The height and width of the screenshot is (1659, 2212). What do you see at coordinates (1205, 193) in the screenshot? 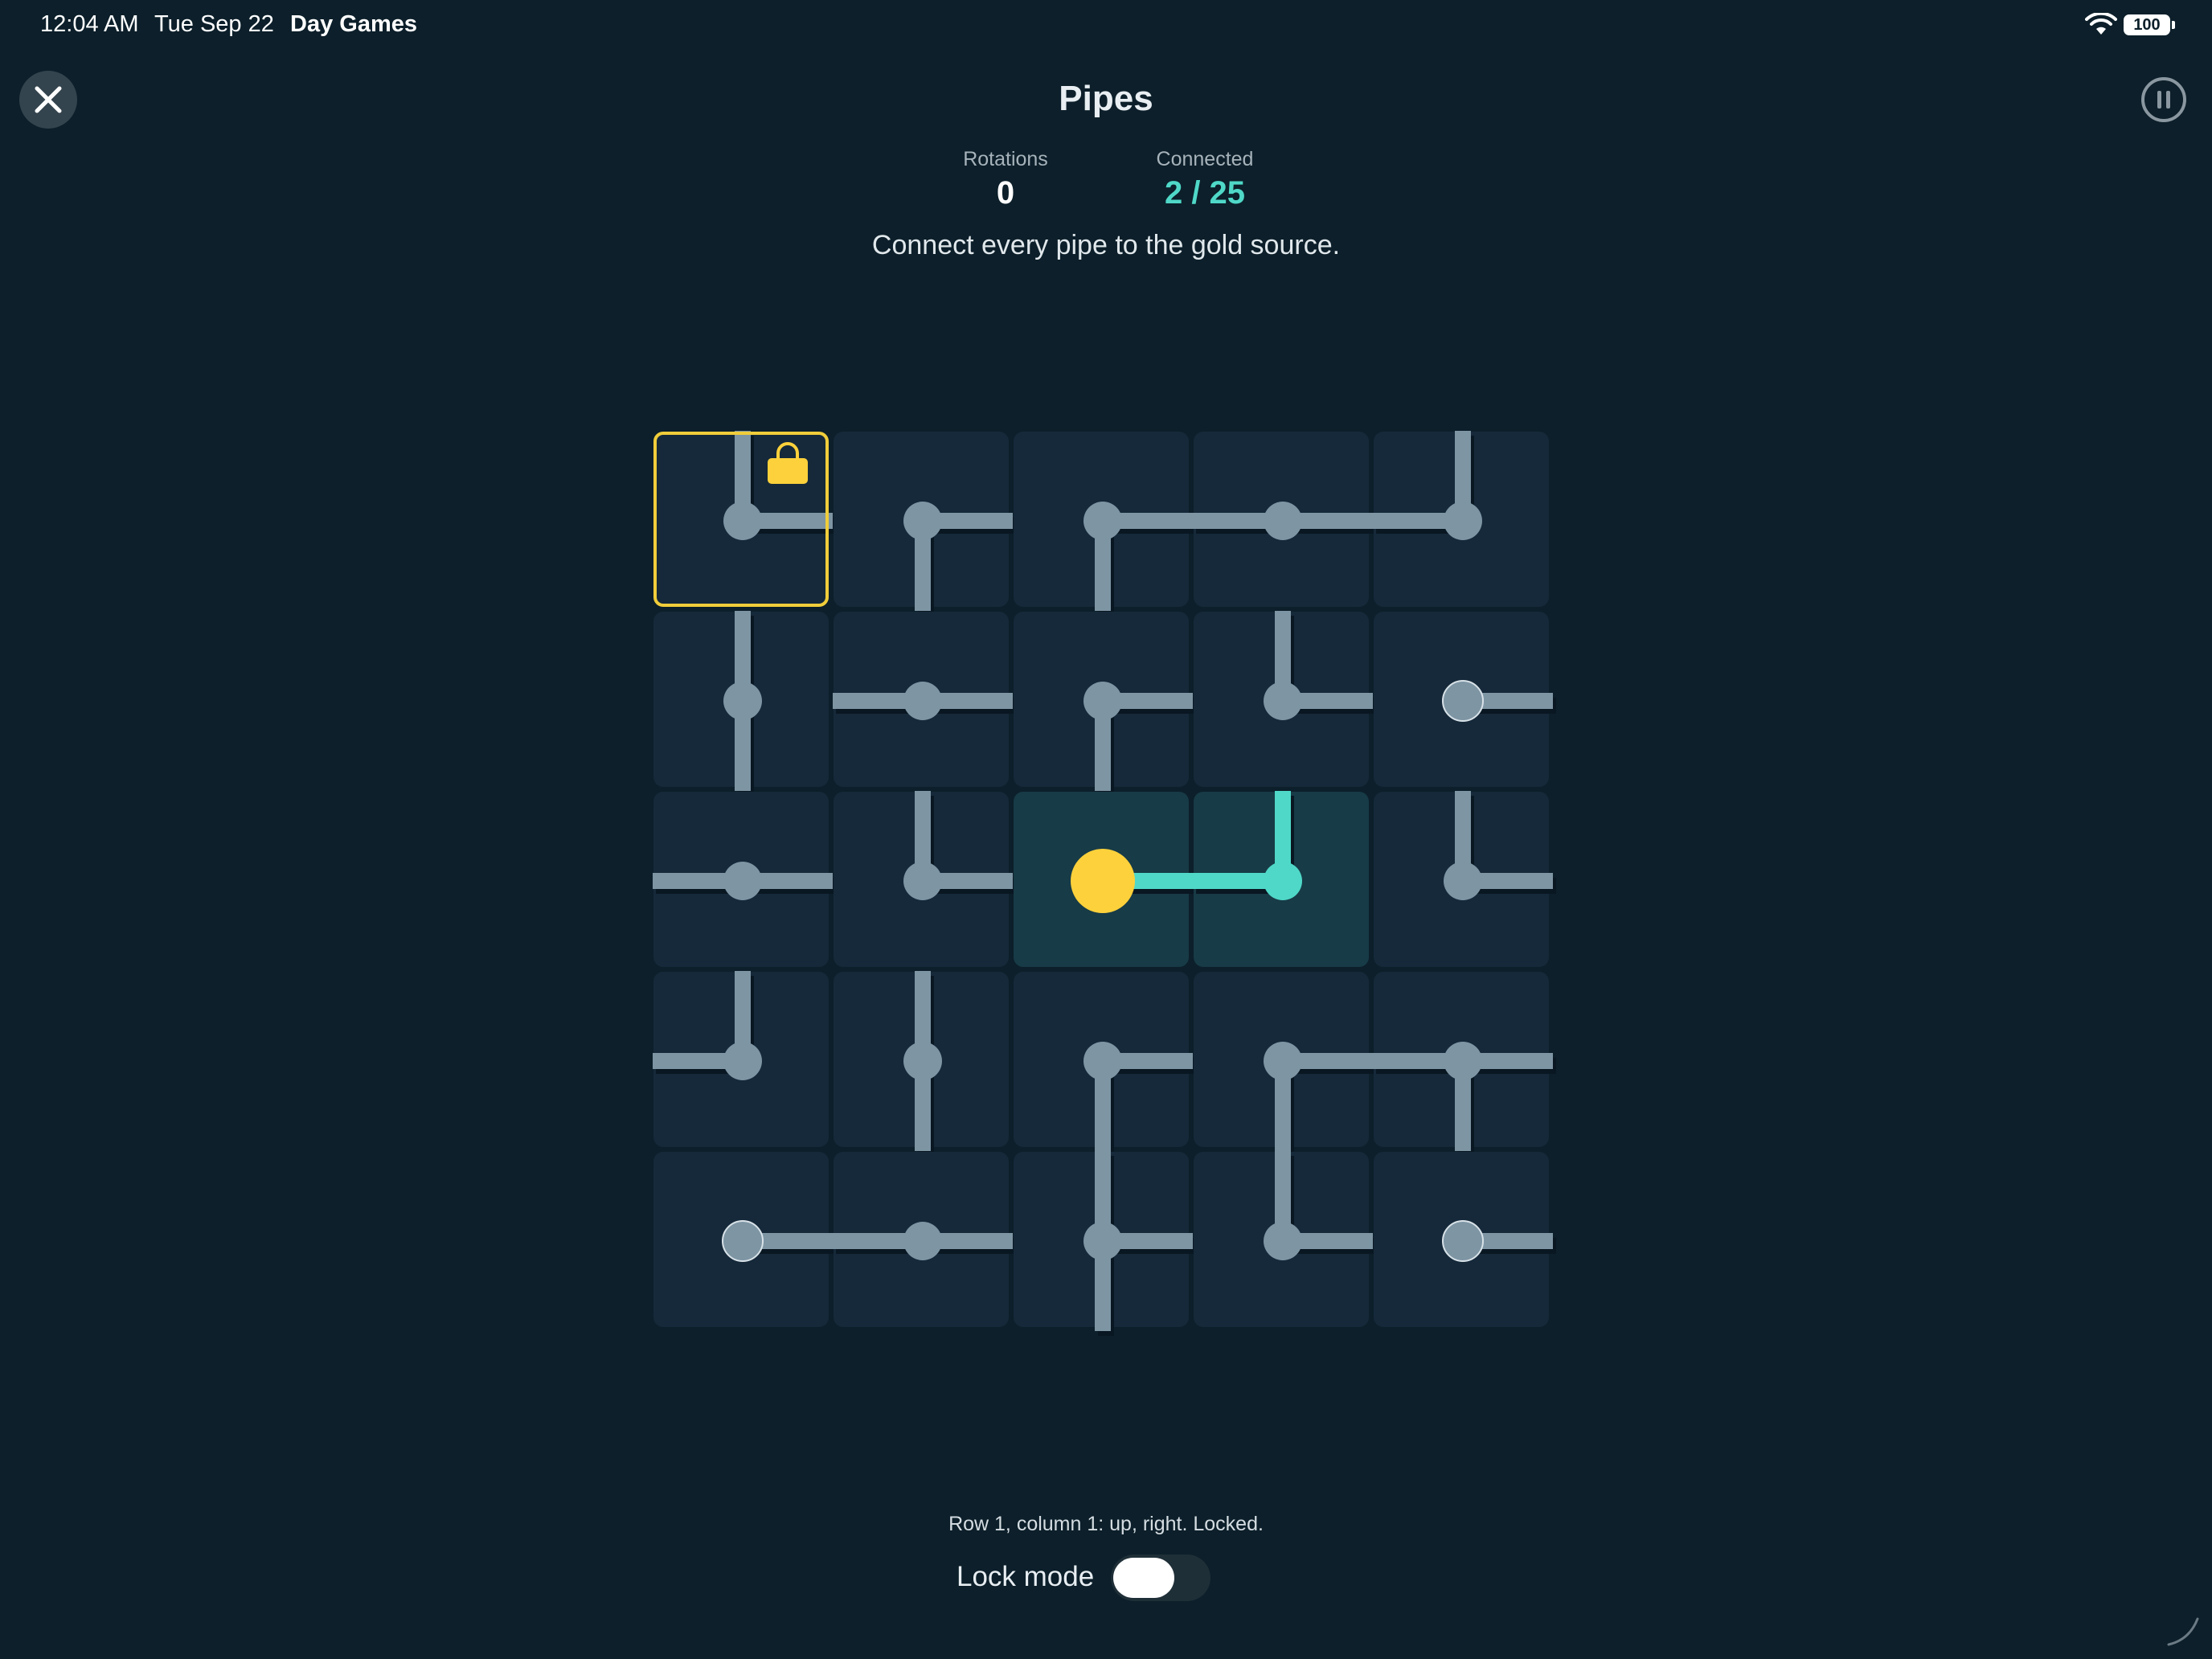
I see `connected-value: 2 / 25` at bounding box center [1205, 193].